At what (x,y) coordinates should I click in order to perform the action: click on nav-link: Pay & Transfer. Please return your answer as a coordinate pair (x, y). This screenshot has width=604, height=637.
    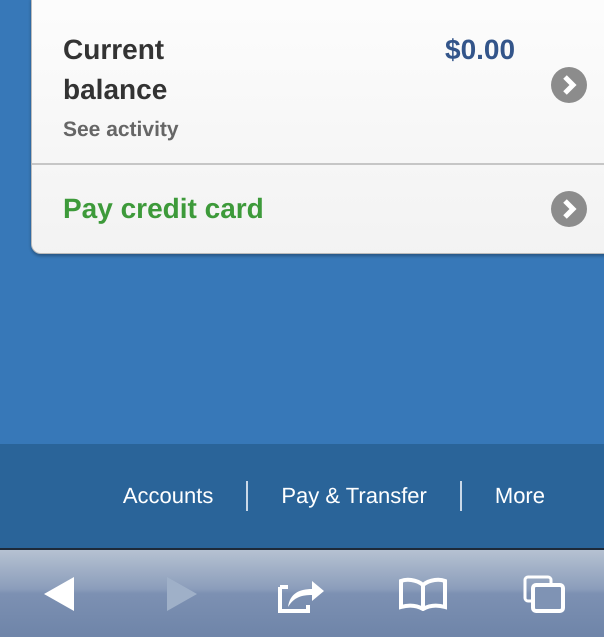
    Looking at the image, I should click on (354, 496).